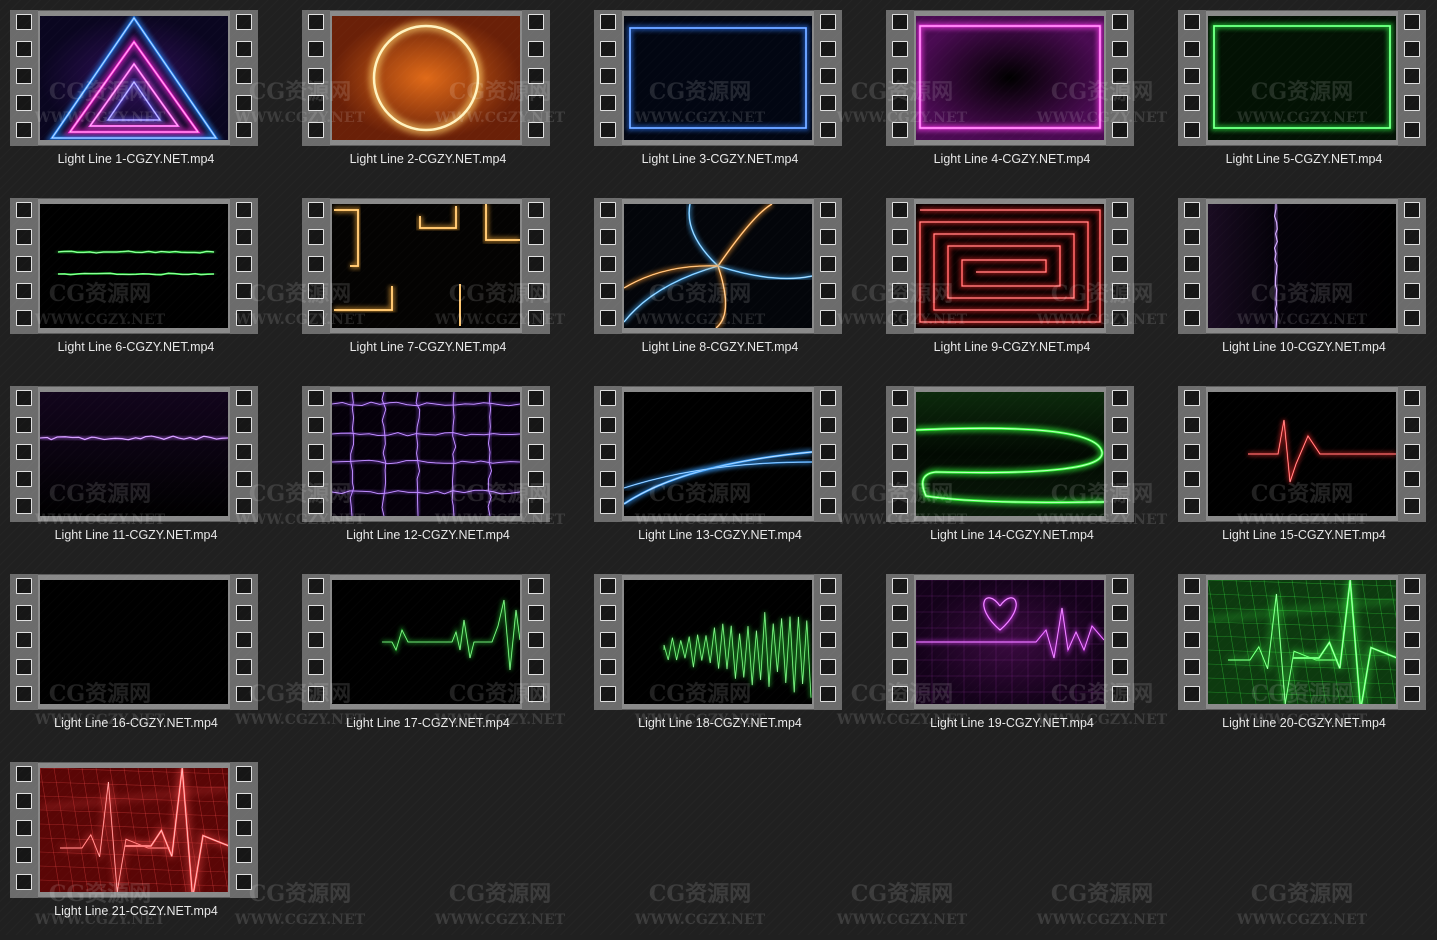  Describe the element at coordinates (1302, 159) in the screenshot. I see `file-name-label: Light Line 5-CGZY.NET.mp4` at that location.